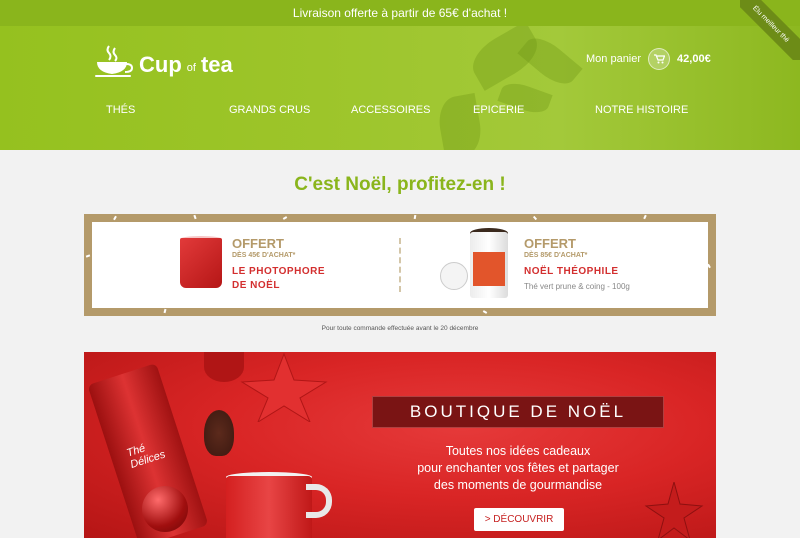  Describe the element at coordinates (258, 243) in the screenshot. I see `offer-1-head: OFFERT` at that location.